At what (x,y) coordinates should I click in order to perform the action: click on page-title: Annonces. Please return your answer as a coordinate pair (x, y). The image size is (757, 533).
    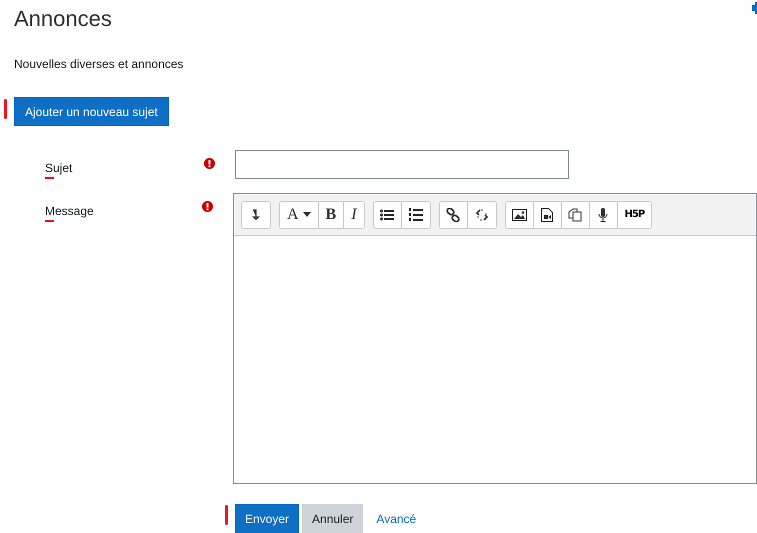
    Looking at the image, I should click on (63, 19).